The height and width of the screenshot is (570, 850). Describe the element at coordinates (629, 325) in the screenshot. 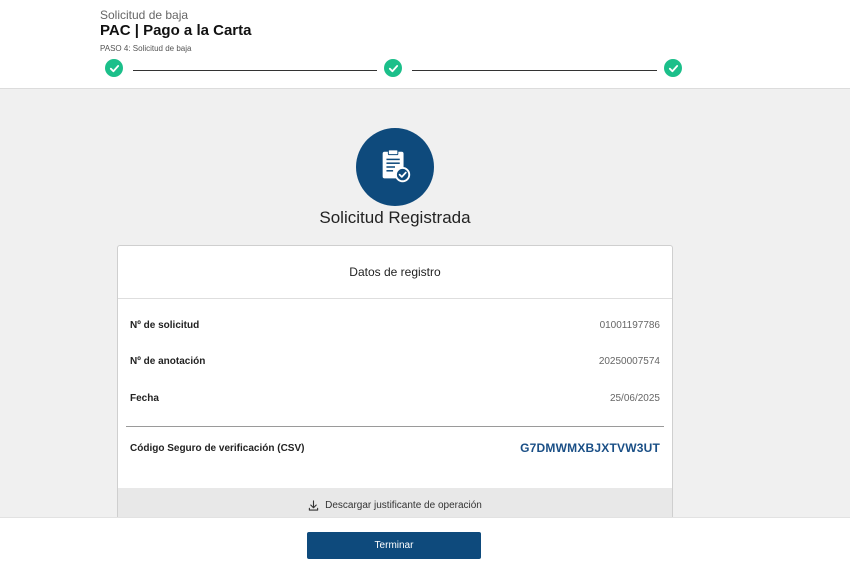

I see `row-value: 01001197786` at that location.